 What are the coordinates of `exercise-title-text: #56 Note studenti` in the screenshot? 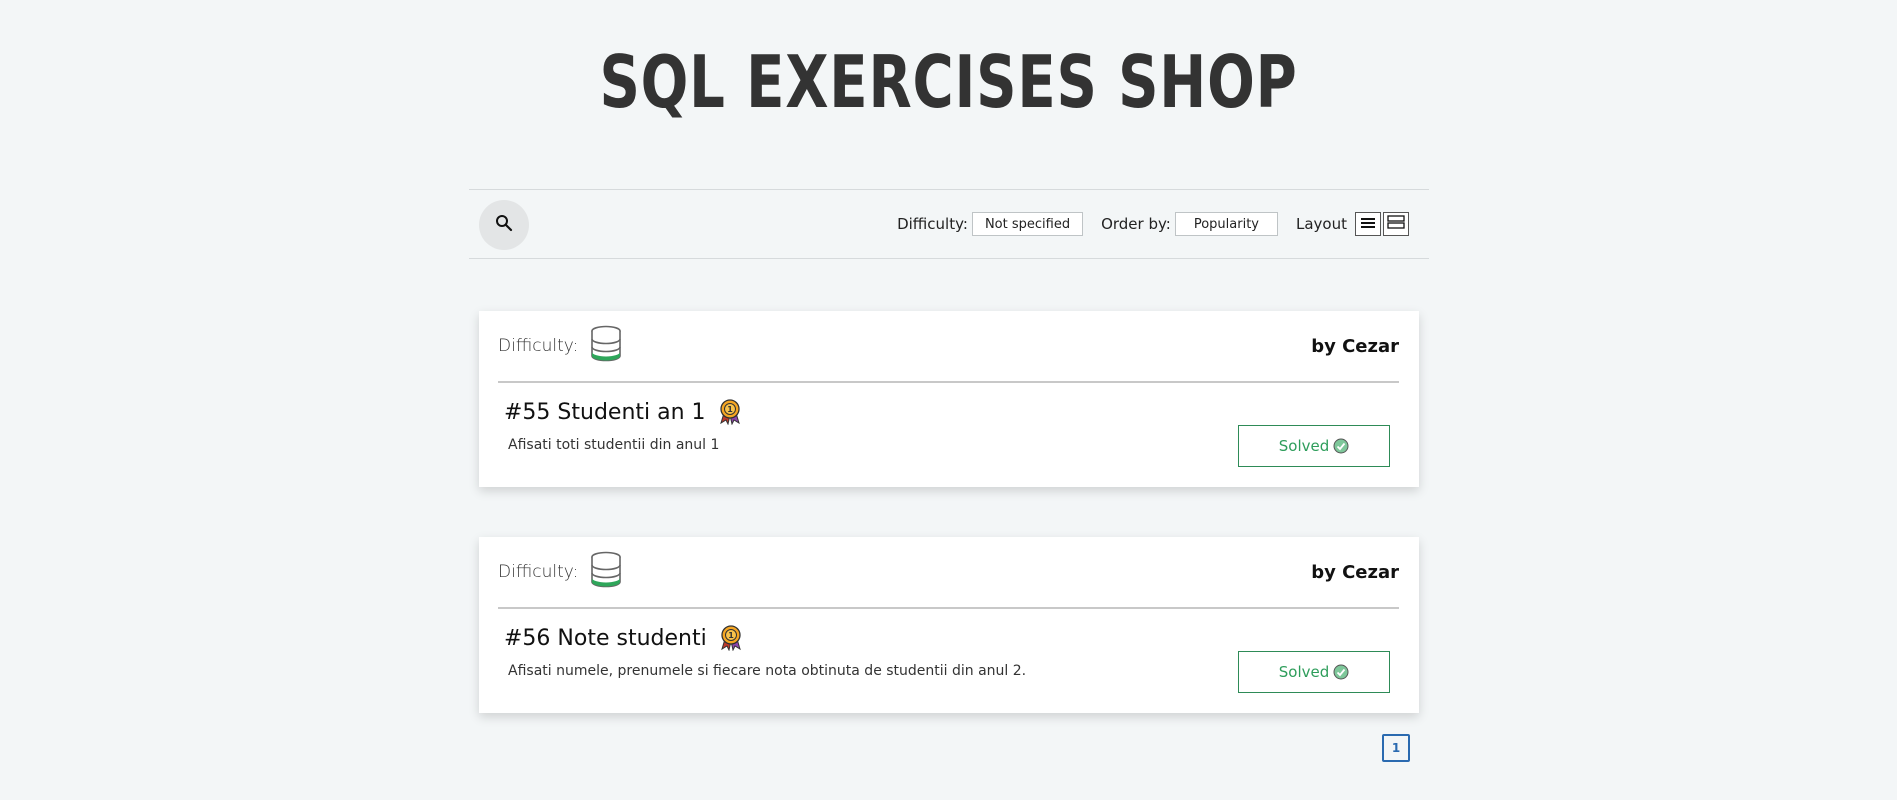 It's located at (605, 638).